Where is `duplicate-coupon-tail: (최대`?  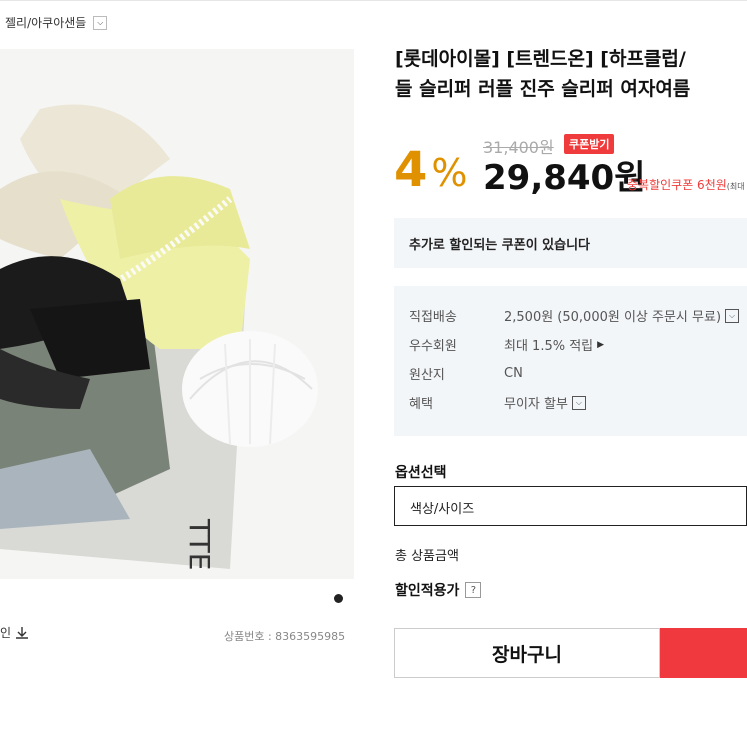
duplicate-coupon-tail: (최대 is located at coordinates (735, 186).